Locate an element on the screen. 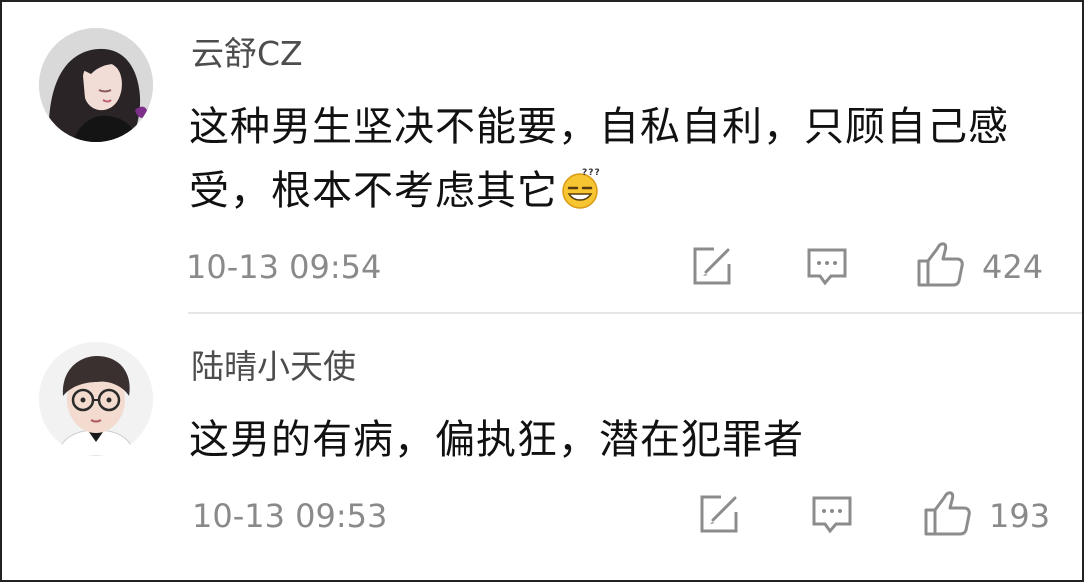 This screenshot has height=582, width=1084. boy-with-glasses-avatar-icon is located at coordinates (96, 399).